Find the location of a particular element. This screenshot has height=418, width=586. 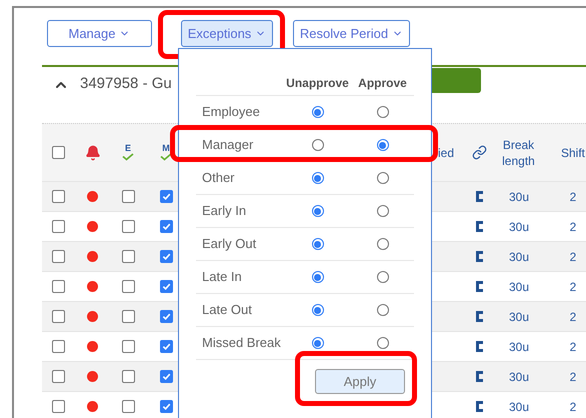

column-header: Unapprove is located at coordinates (317, 83).